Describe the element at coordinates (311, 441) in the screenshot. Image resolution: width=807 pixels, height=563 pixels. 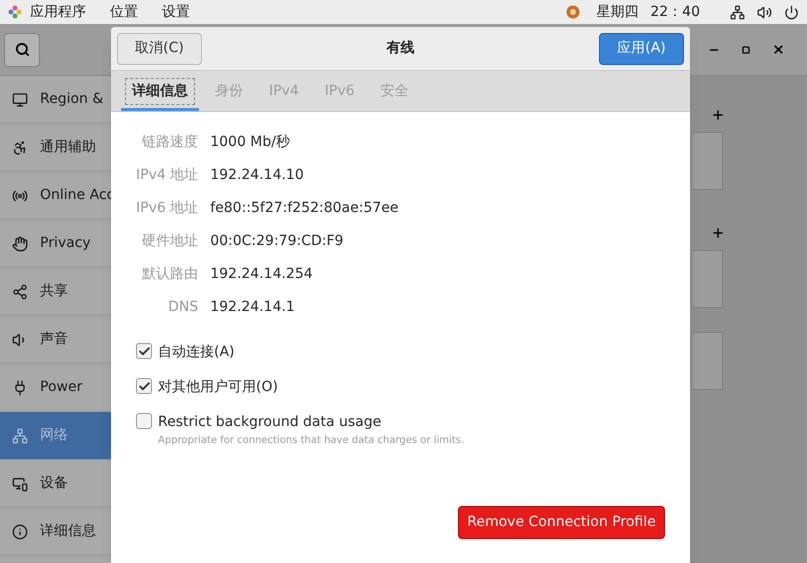
I see `option-description: Appropriate for connections that have data charges or limits.` at that location.